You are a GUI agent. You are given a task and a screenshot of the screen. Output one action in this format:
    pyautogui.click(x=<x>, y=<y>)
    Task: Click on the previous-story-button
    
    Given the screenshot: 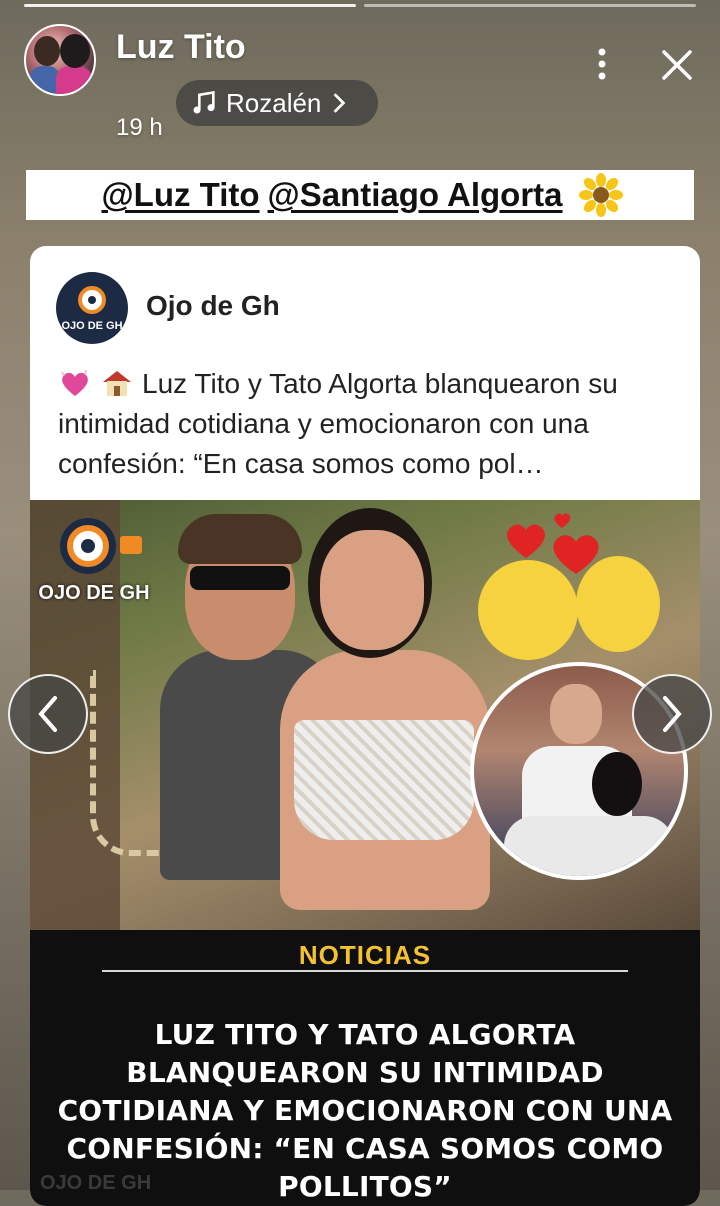 What is the action you would take?
    pyautogui.click(x=48, y=714)
    